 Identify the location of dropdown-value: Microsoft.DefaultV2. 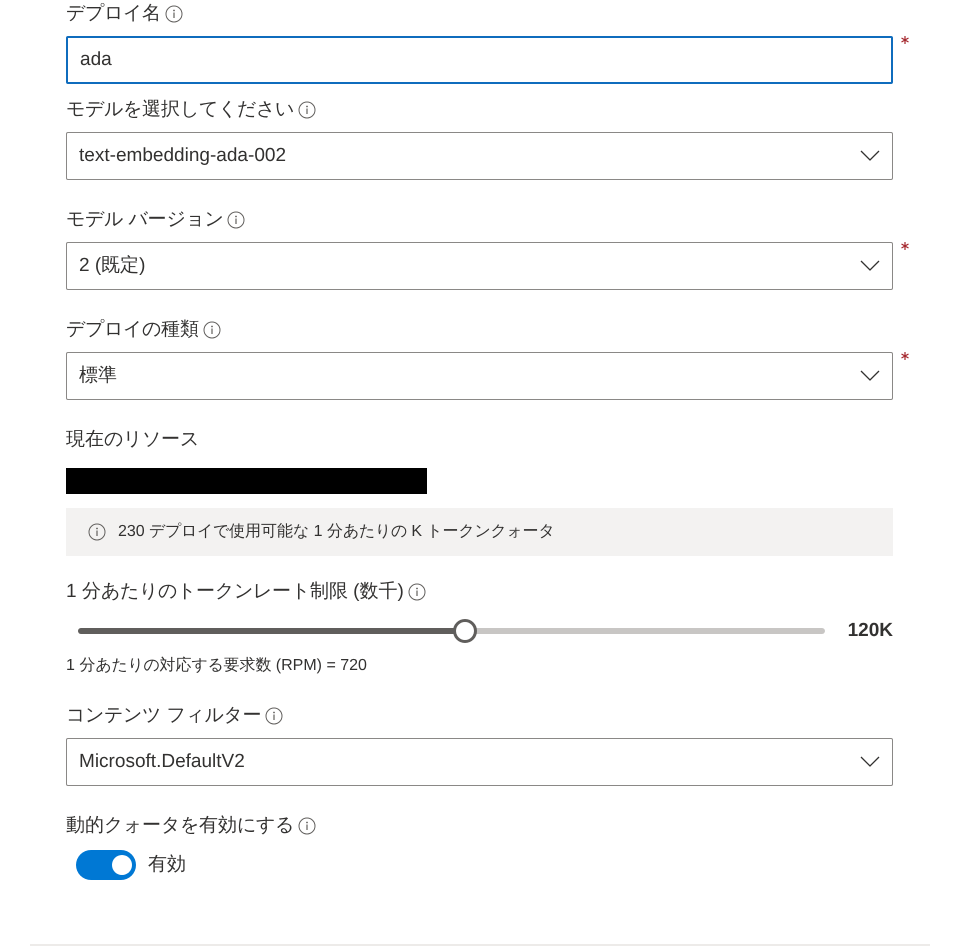
(162, 762).